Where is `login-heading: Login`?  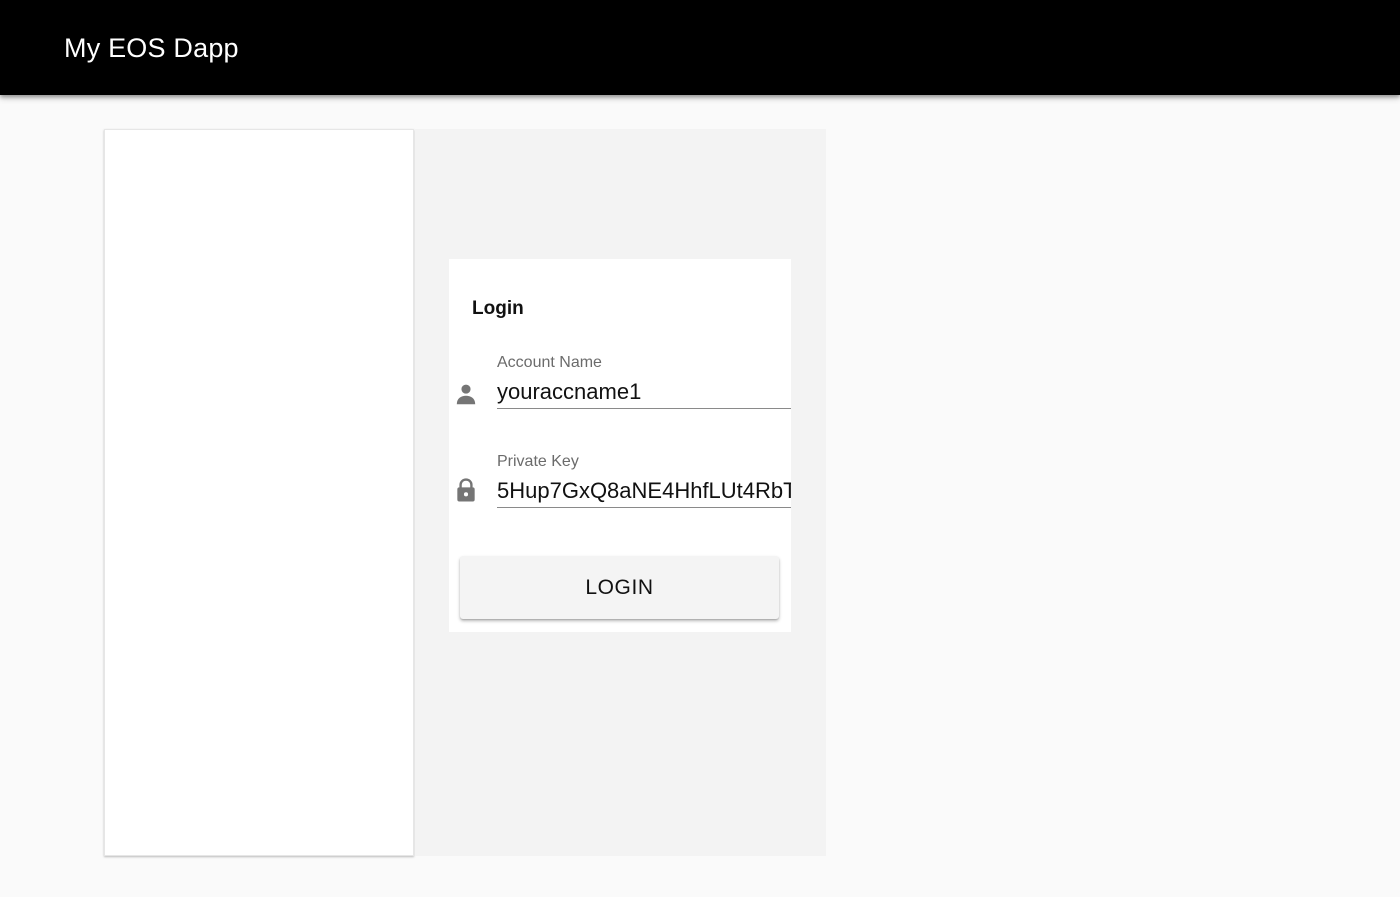
login-heading: Login is located at coordinates (498, 308).